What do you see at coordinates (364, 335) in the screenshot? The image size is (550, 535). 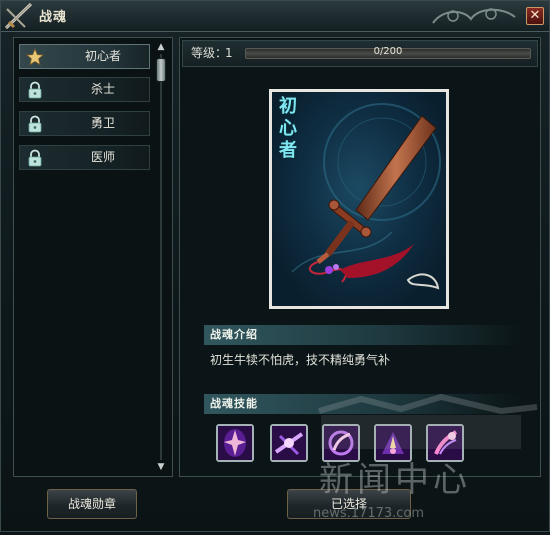 I see `intro-section-header: 战魂介绍` at bounding box center [364, 335].